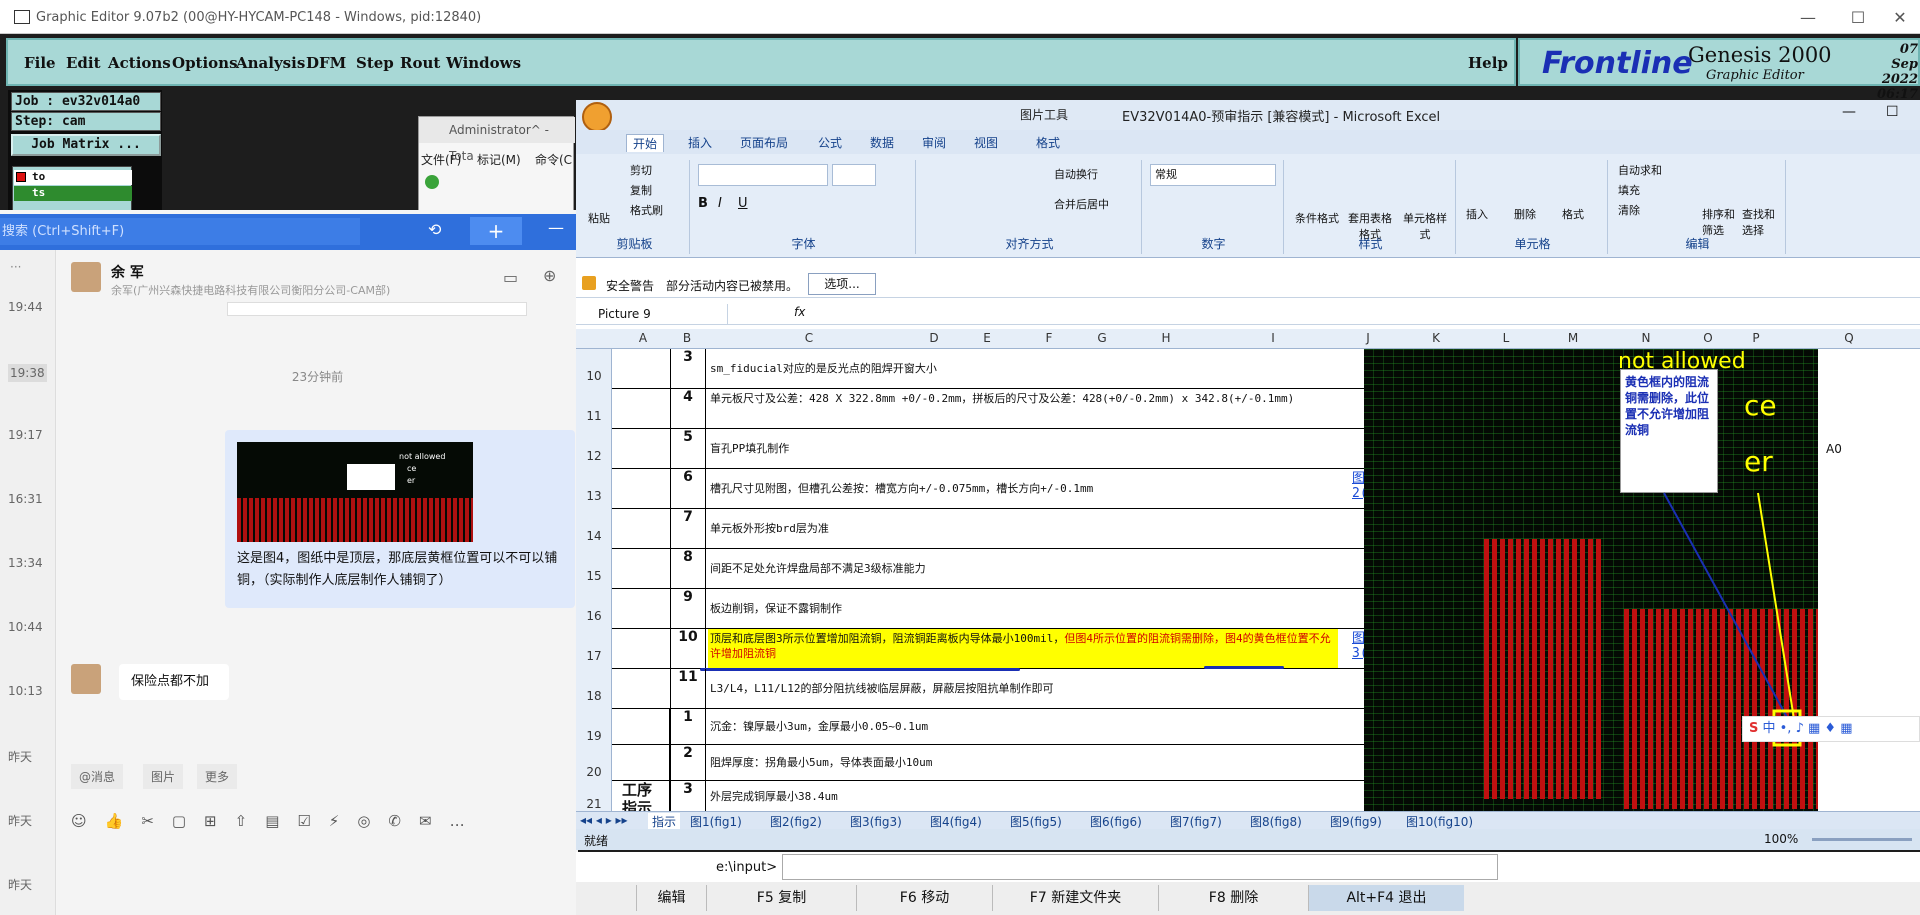 This screenshot has width=1920, height=915. Describe the element at coordinates (700, 142) in the screenshot. I see `tab-insert: 插入` at that location.